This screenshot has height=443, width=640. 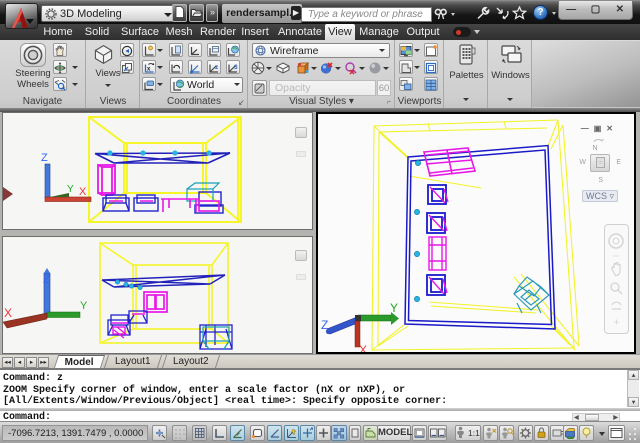 What do you see at coordinates (236, 67) in the screenshot?
I see `svg-text: 3` at bounding box center [236, 67].